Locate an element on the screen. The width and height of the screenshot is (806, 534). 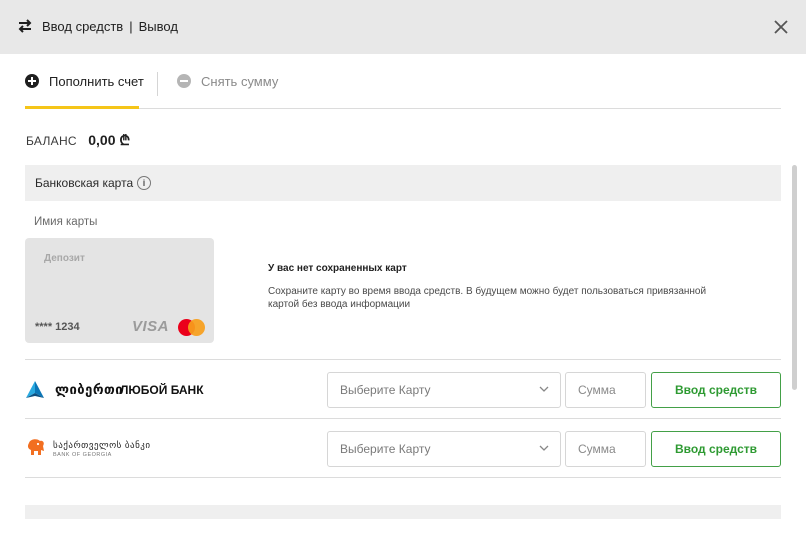
scrollbar is located at coordinates (794, 277).